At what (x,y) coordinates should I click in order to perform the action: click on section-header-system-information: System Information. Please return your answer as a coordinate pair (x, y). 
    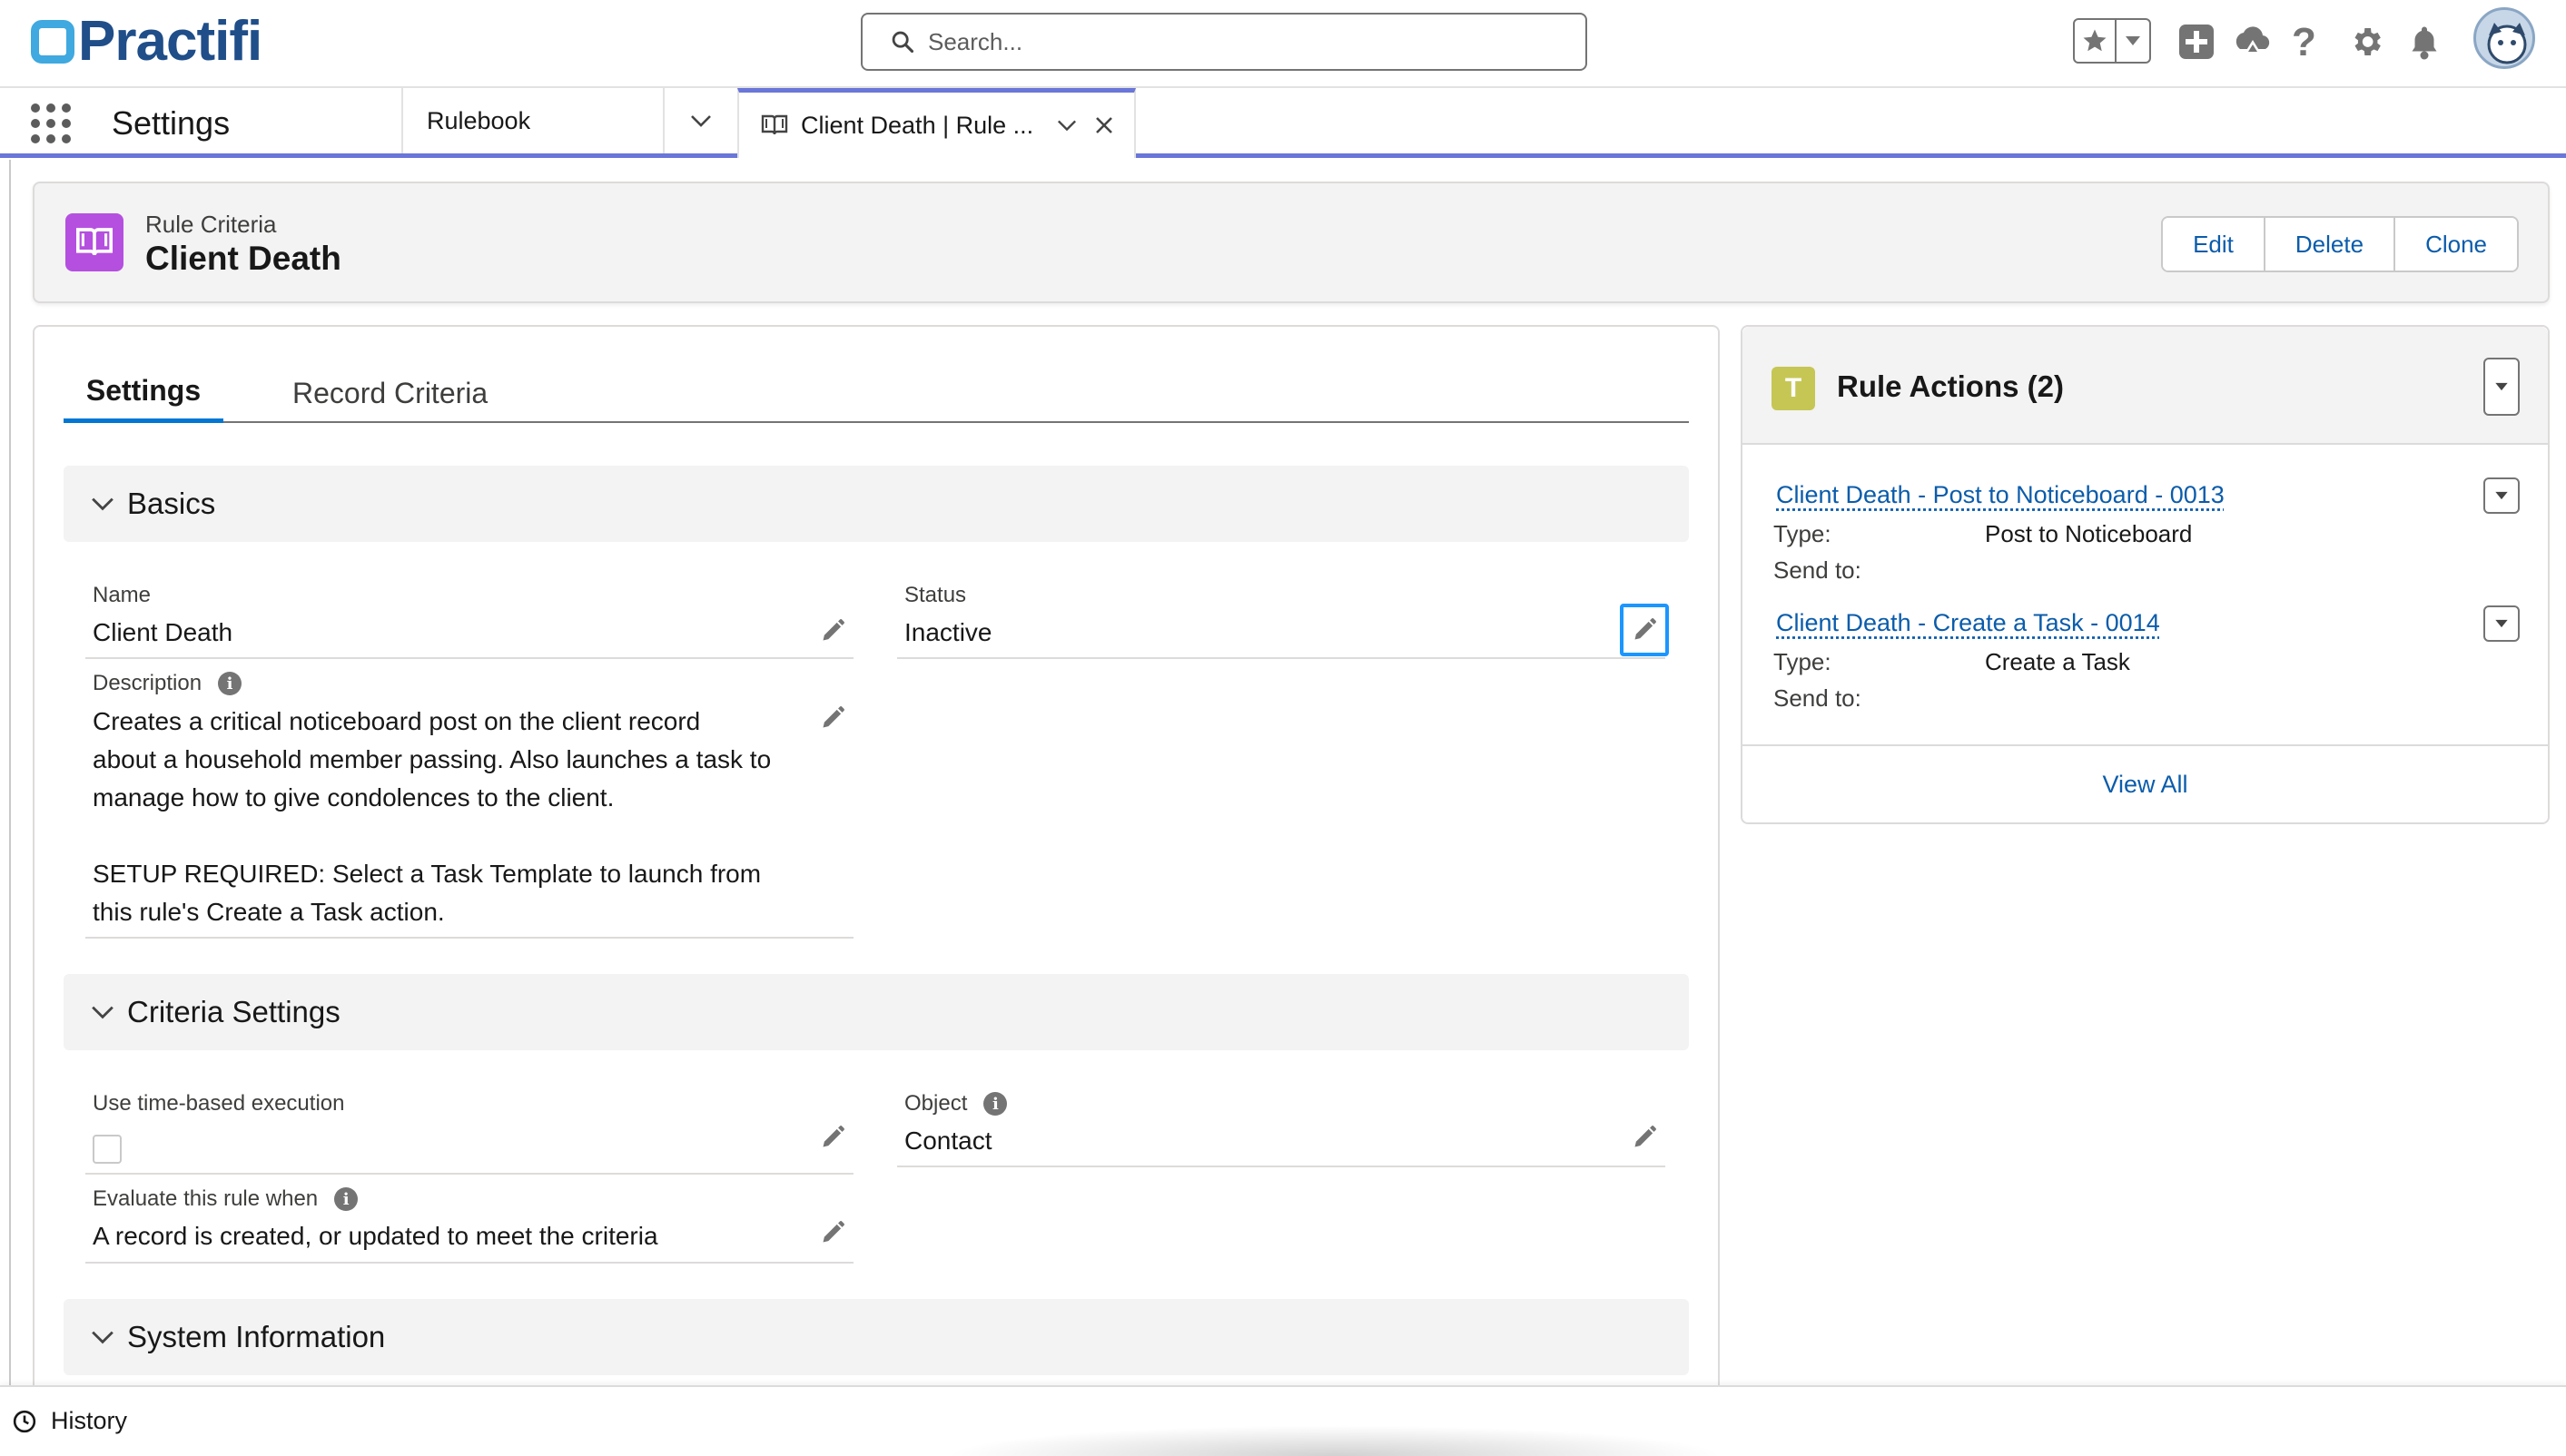
    Looking at the image, I should click on (876, 1337).